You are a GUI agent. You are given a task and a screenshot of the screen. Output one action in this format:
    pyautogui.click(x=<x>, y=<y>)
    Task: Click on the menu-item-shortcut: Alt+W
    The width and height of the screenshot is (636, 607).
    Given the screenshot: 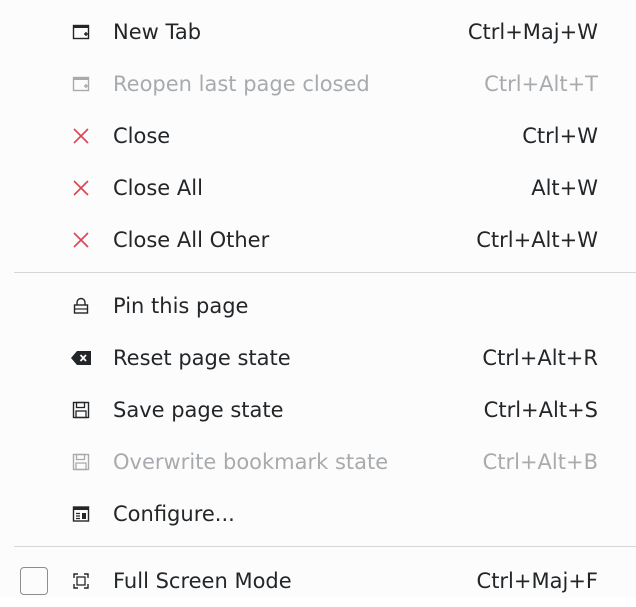 What is the action you would take?
    pyautogui.click(x=564, y=188)
    